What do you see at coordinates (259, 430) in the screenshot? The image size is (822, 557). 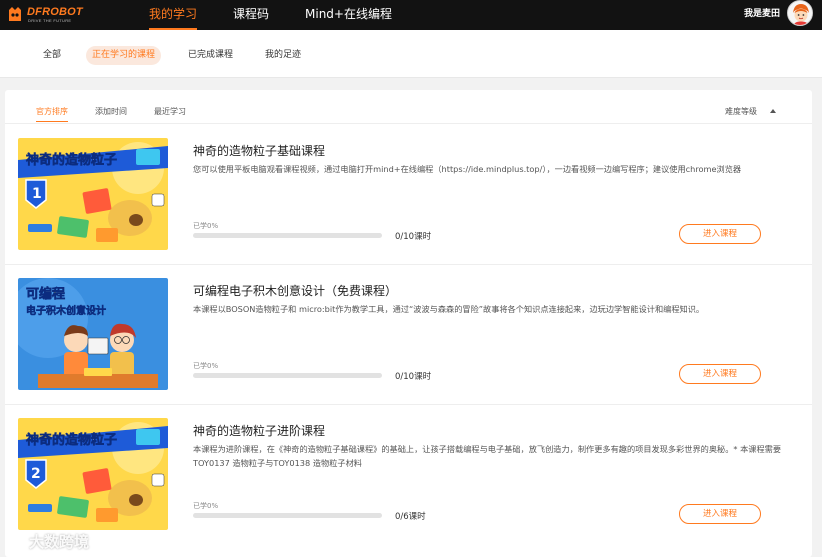 I see `course-title: 神奇的造物粒子进阶课程` at bounding box center [259, 430].